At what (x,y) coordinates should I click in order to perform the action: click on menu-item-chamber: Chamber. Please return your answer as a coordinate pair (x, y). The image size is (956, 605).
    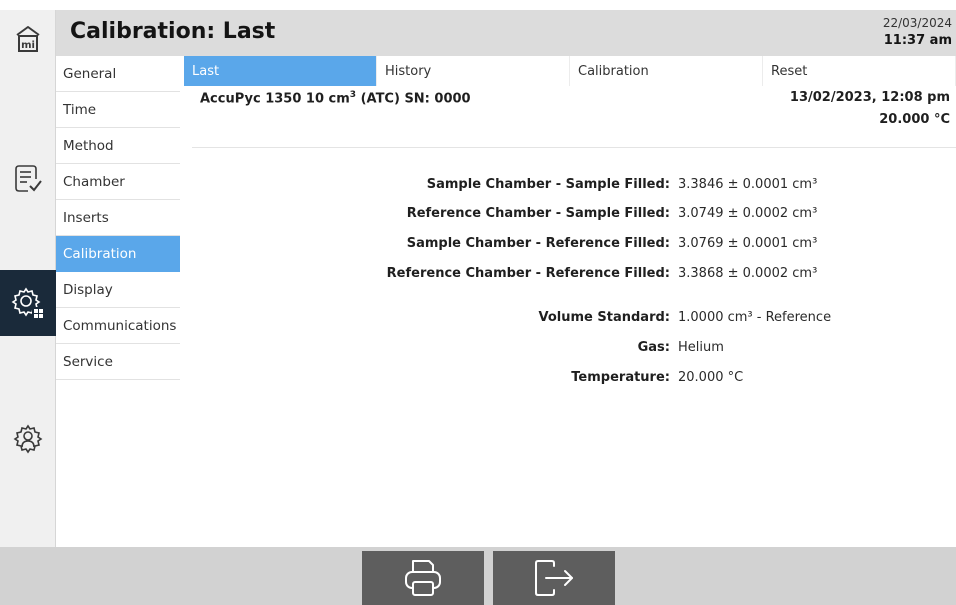
    Looking at the image, I should click on (118, 182).